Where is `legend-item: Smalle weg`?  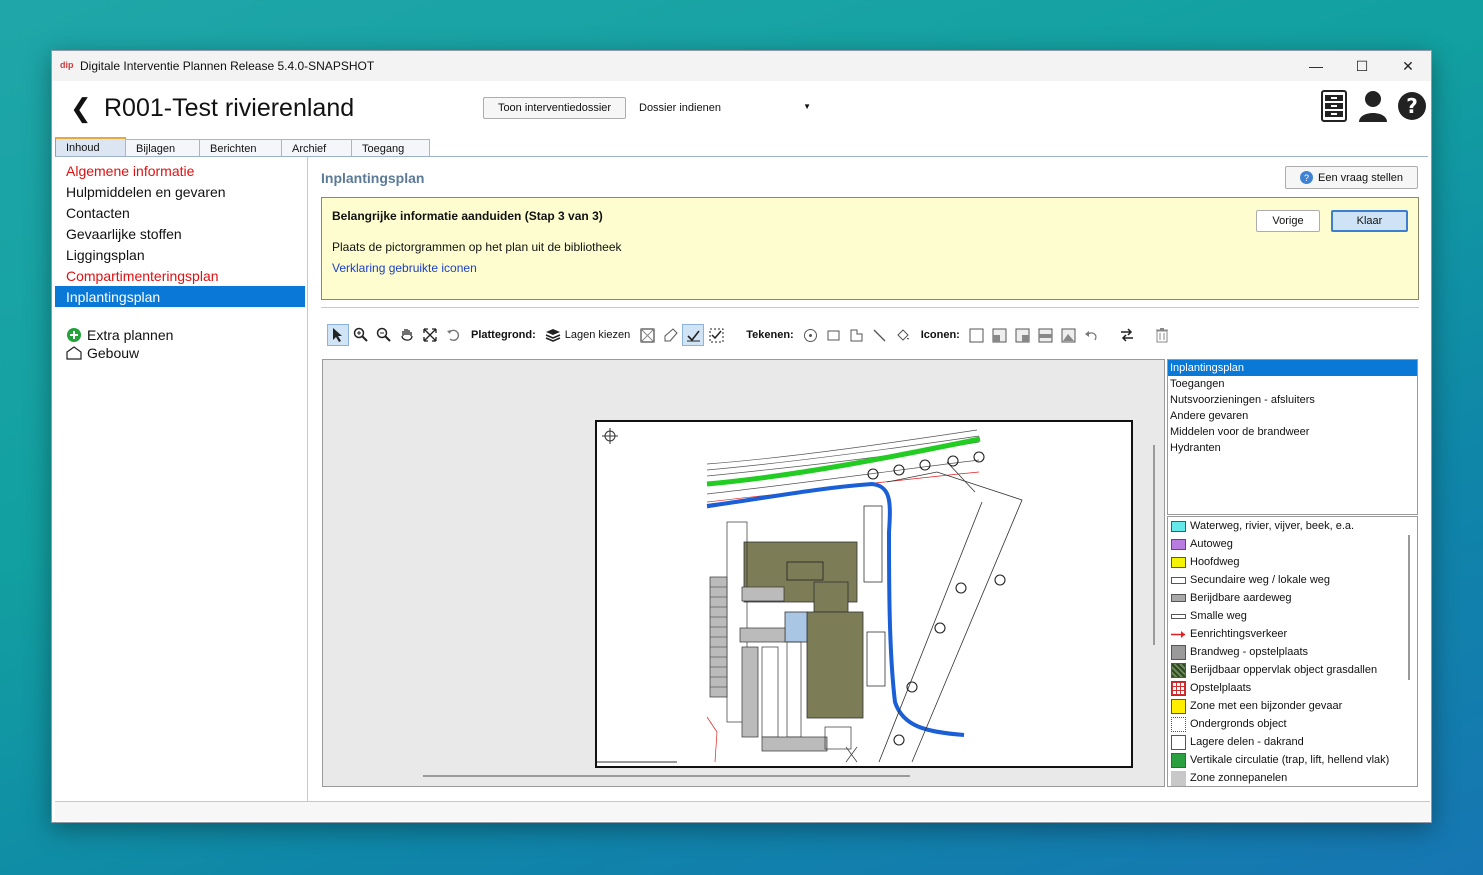 legend-item: Smalle weg is located at coordinates (1292, 616).